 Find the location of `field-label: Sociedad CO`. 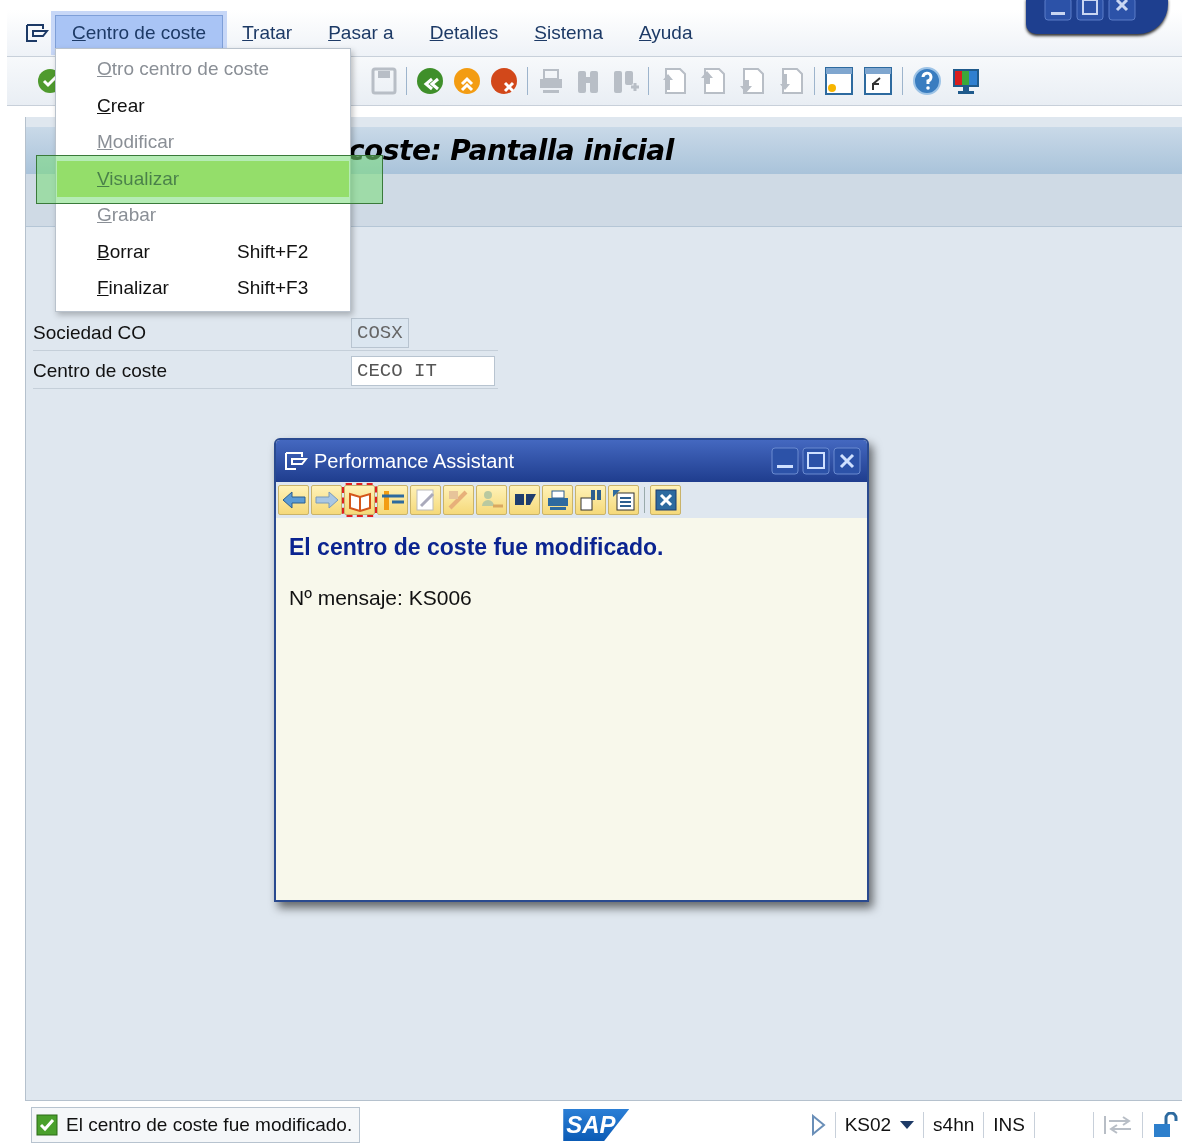

field-label: Sociedad CO is located at coordinates (90, 332).